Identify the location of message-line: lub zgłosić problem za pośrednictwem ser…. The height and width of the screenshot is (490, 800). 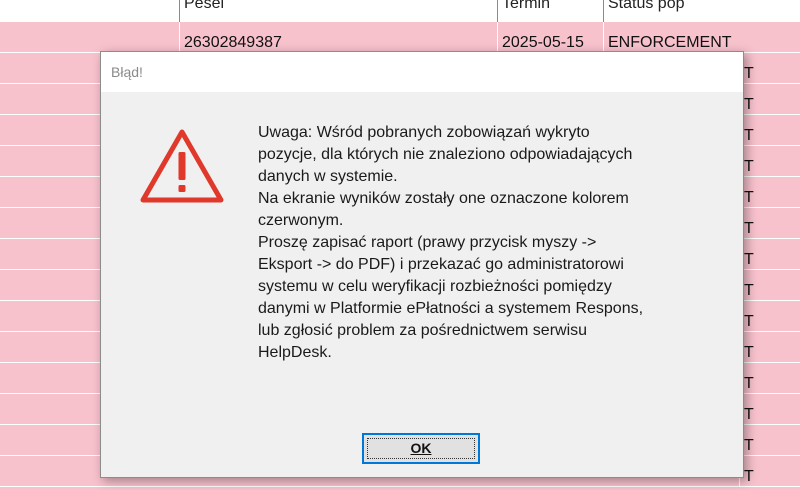
(423, 330).